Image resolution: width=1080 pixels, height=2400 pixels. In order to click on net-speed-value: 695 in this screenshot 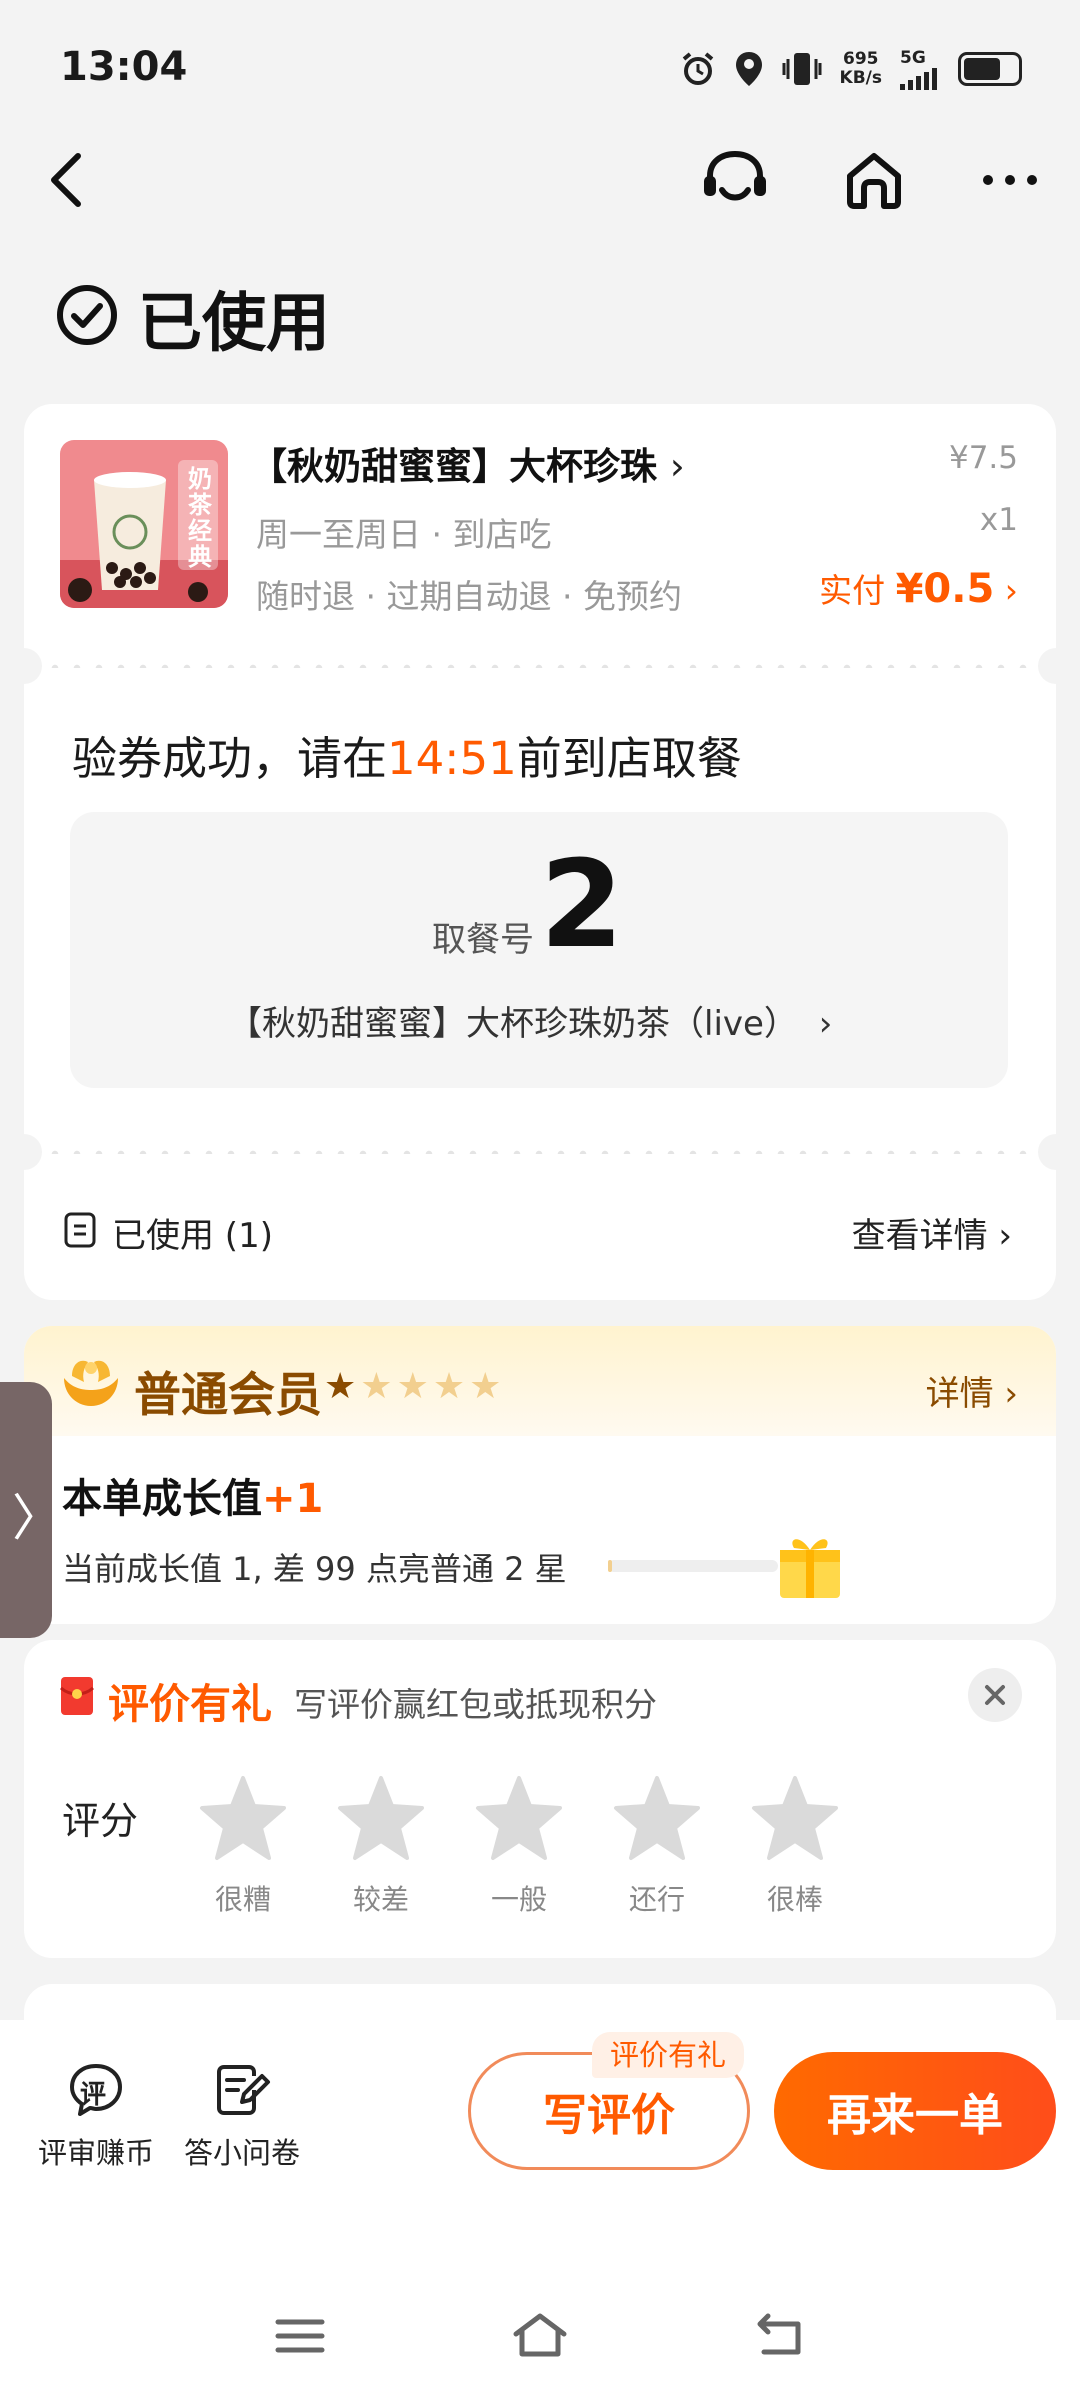, I will do `click(861, 59)`.